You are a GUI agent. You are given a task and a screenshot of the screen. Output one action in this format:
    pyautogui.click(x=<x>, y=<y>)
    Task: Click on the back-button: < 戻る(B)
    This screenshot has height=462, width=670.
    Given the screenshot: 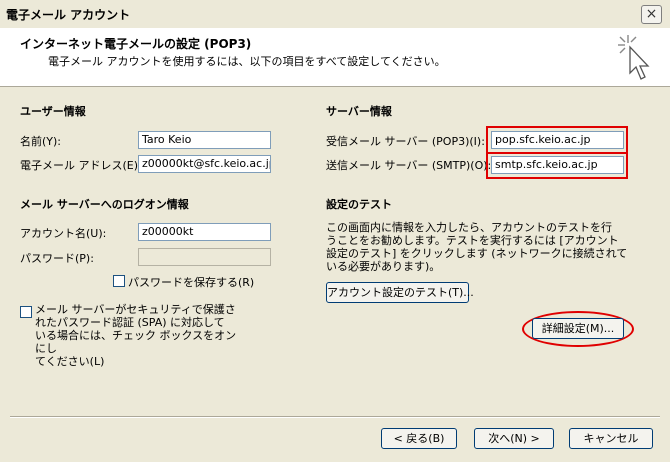 What is the action you would take?
    pyautogui.click(x=419, y=438)
    